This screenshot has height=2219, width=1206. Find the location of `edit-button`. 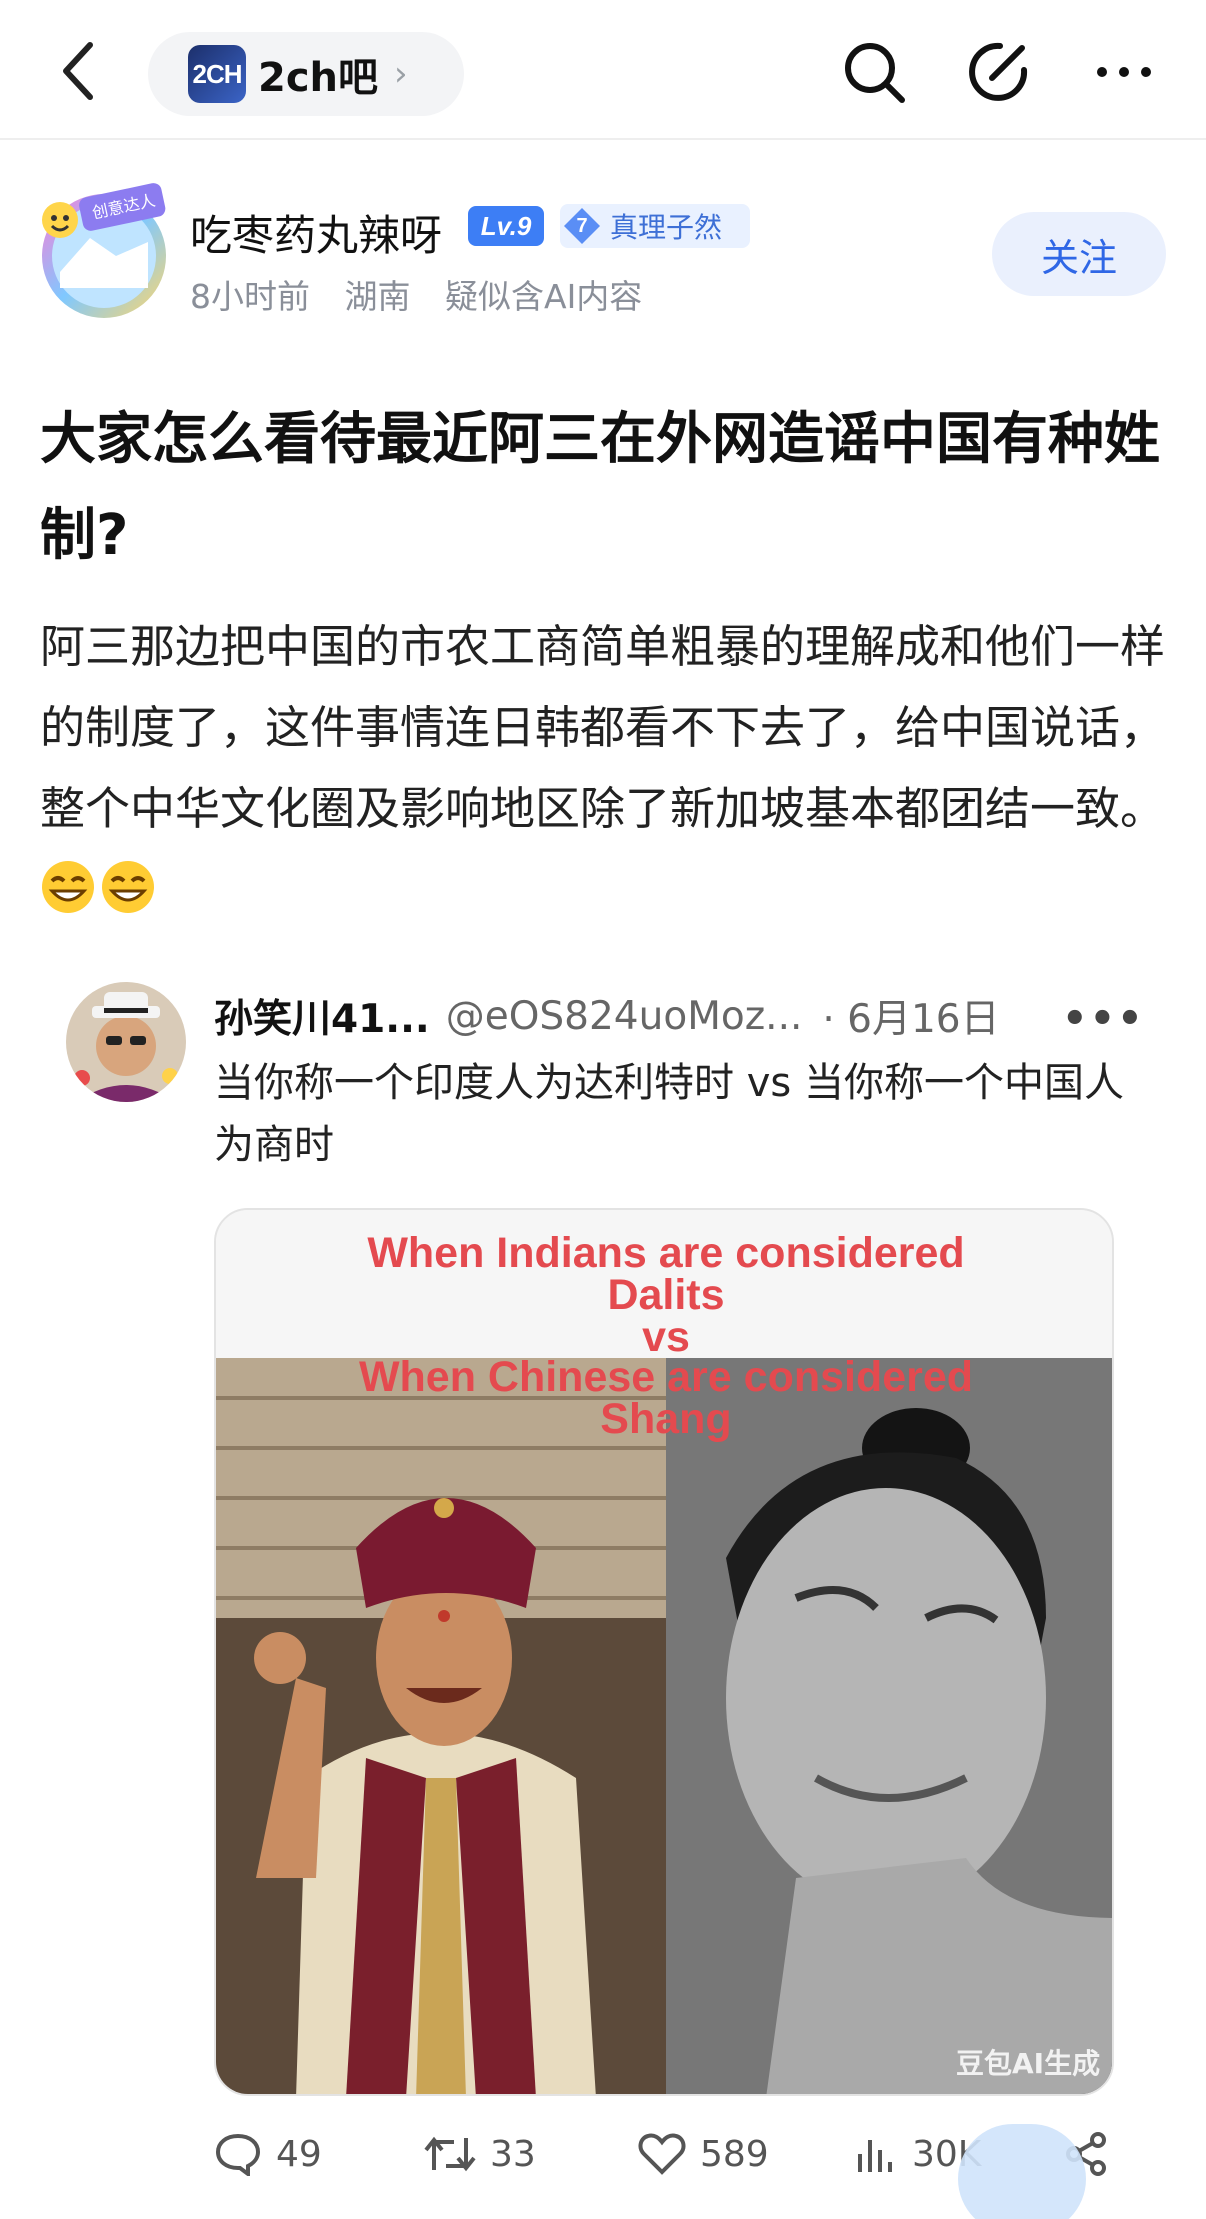

edit-button is located at coordinates (998, 72).